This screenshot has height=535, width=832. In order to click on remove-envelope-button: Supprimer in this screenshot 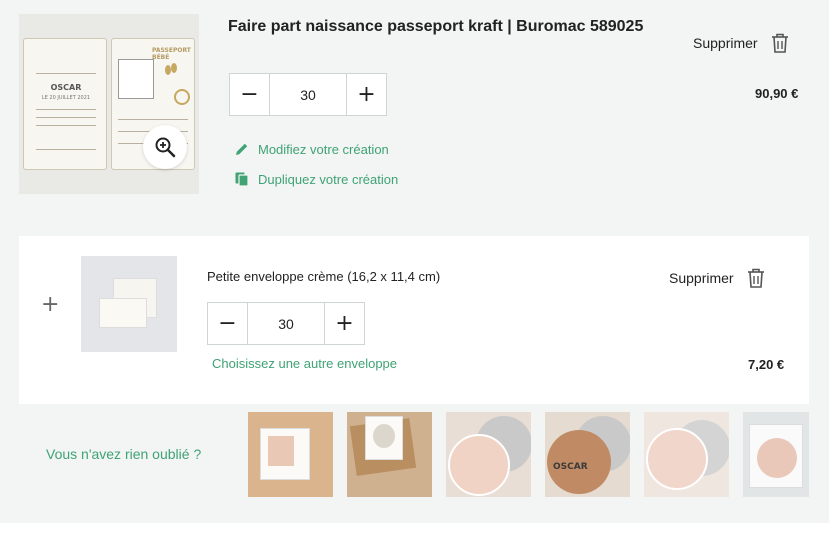, I will do `click(717, 278)`.